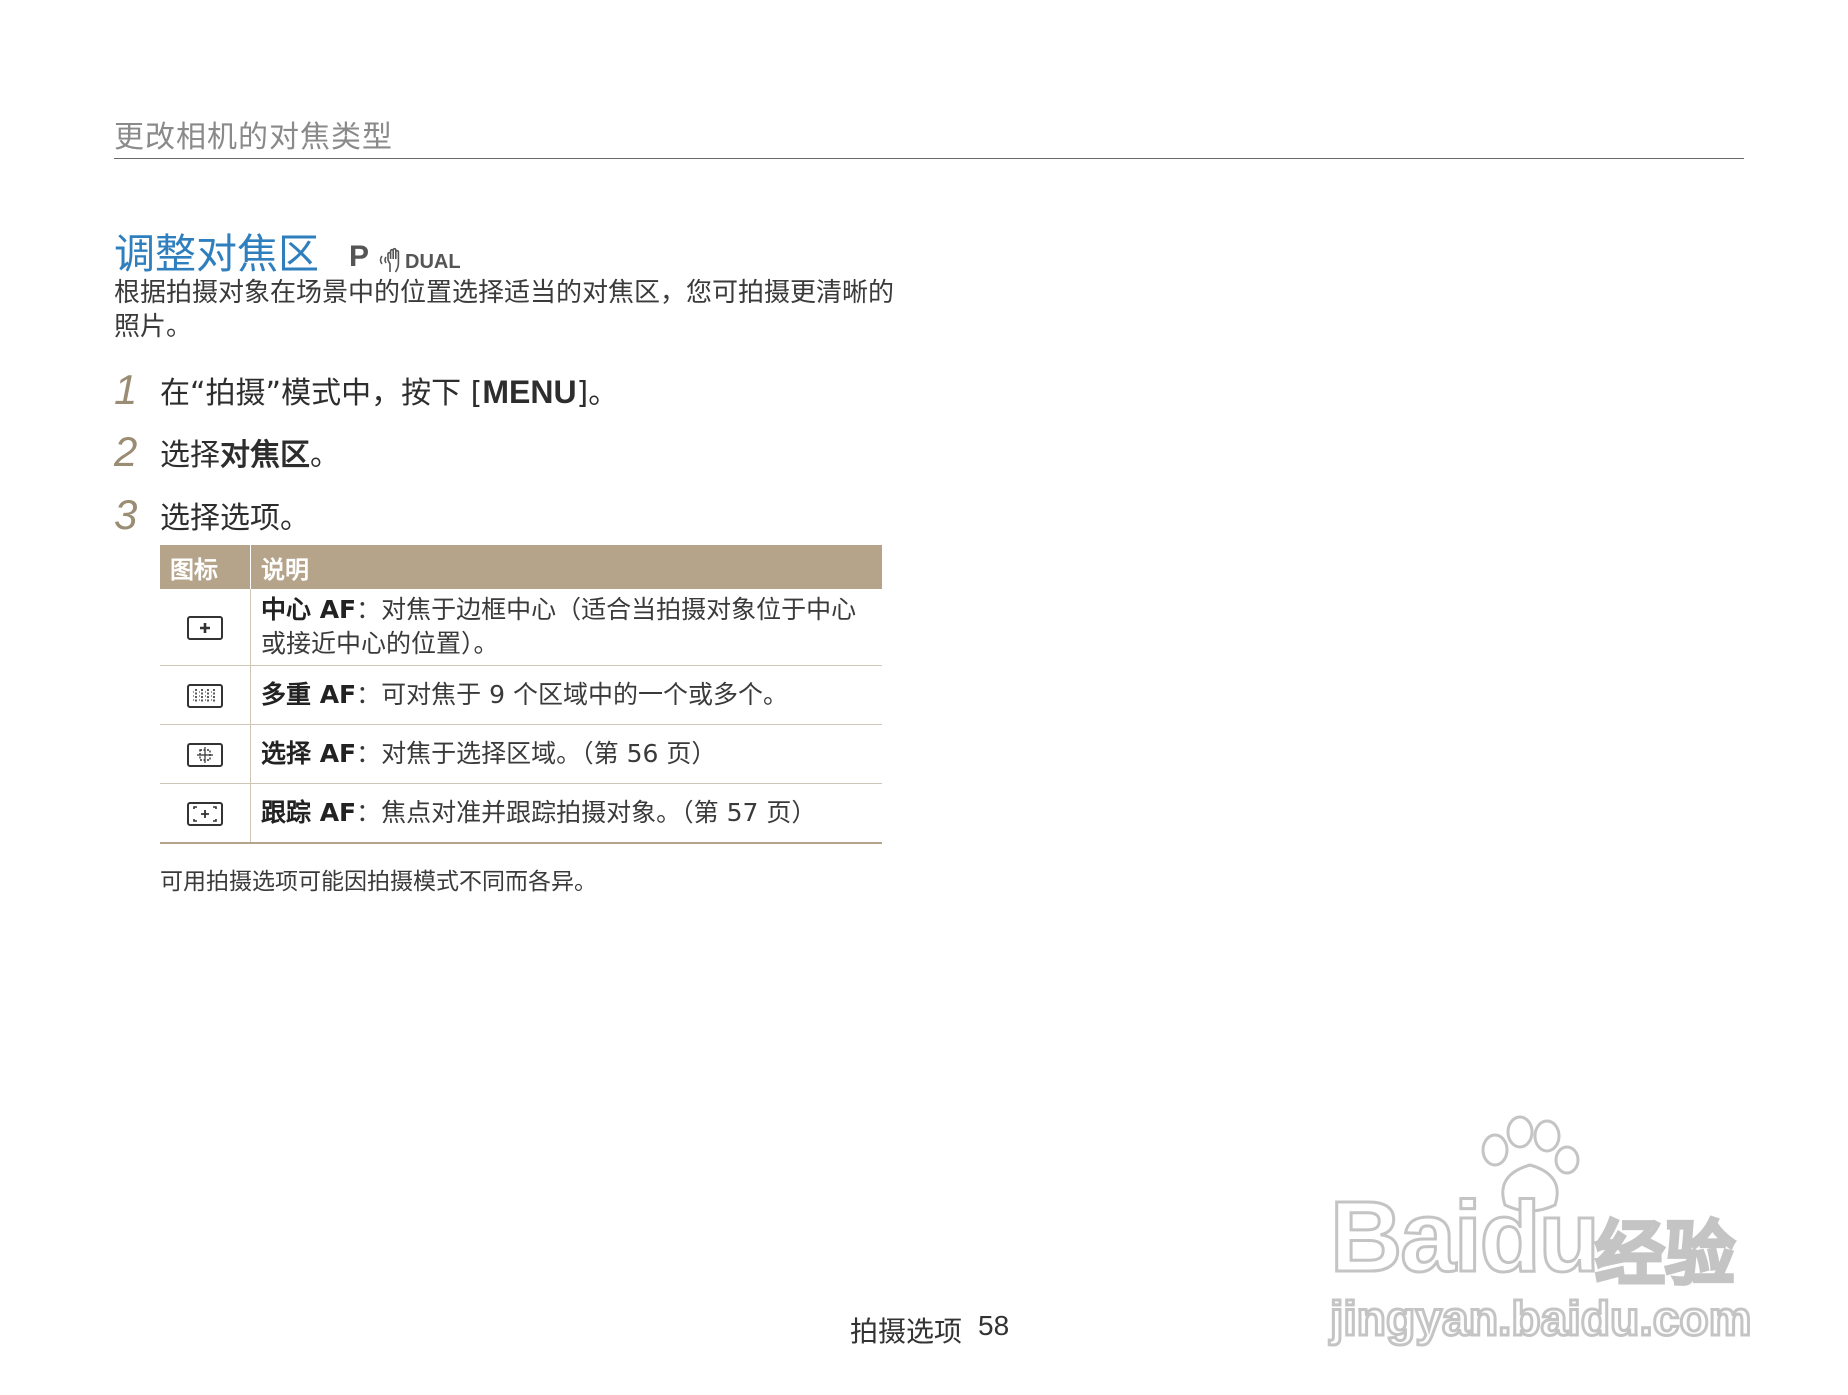  Describe the element at coordinates (190, 455) in the screenshot. I see `step-text-pre: 选择` at that location.